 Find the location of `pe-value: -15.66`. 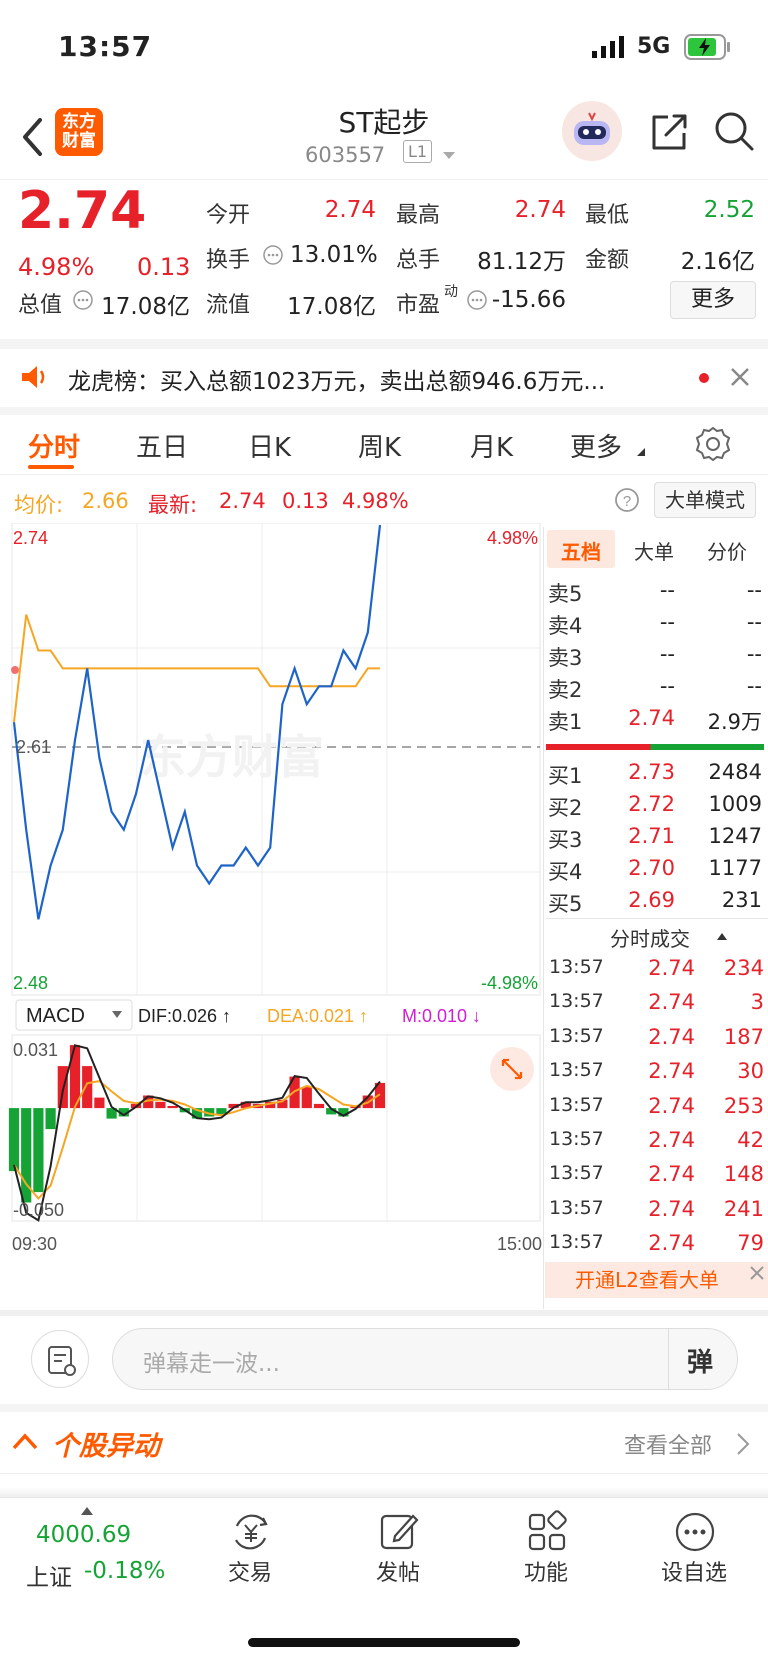

pe-value: -15.66 is located at coordinates (528, 300).